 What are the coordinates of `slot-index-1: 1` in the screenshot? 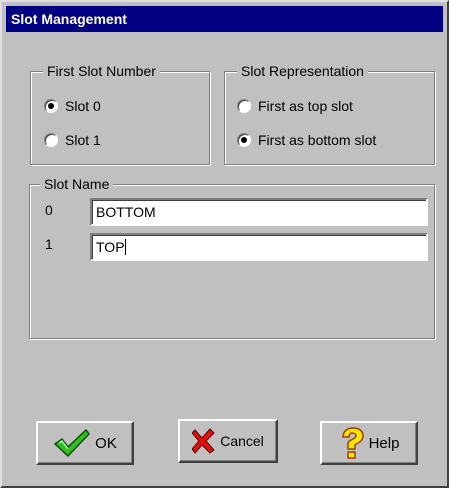 It's located at (49, 244).